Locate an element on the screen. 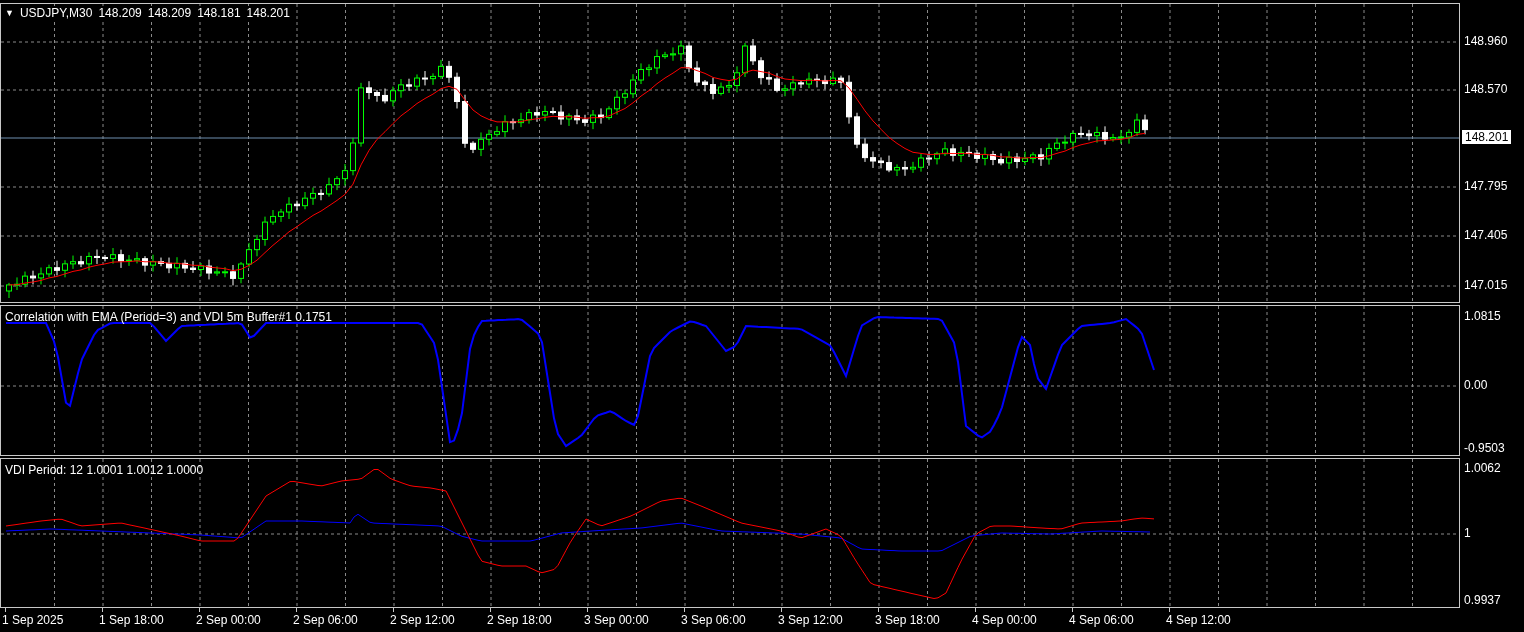  time-axis-label: 1 Sep 18:00 is located at coordinates (131, 620).